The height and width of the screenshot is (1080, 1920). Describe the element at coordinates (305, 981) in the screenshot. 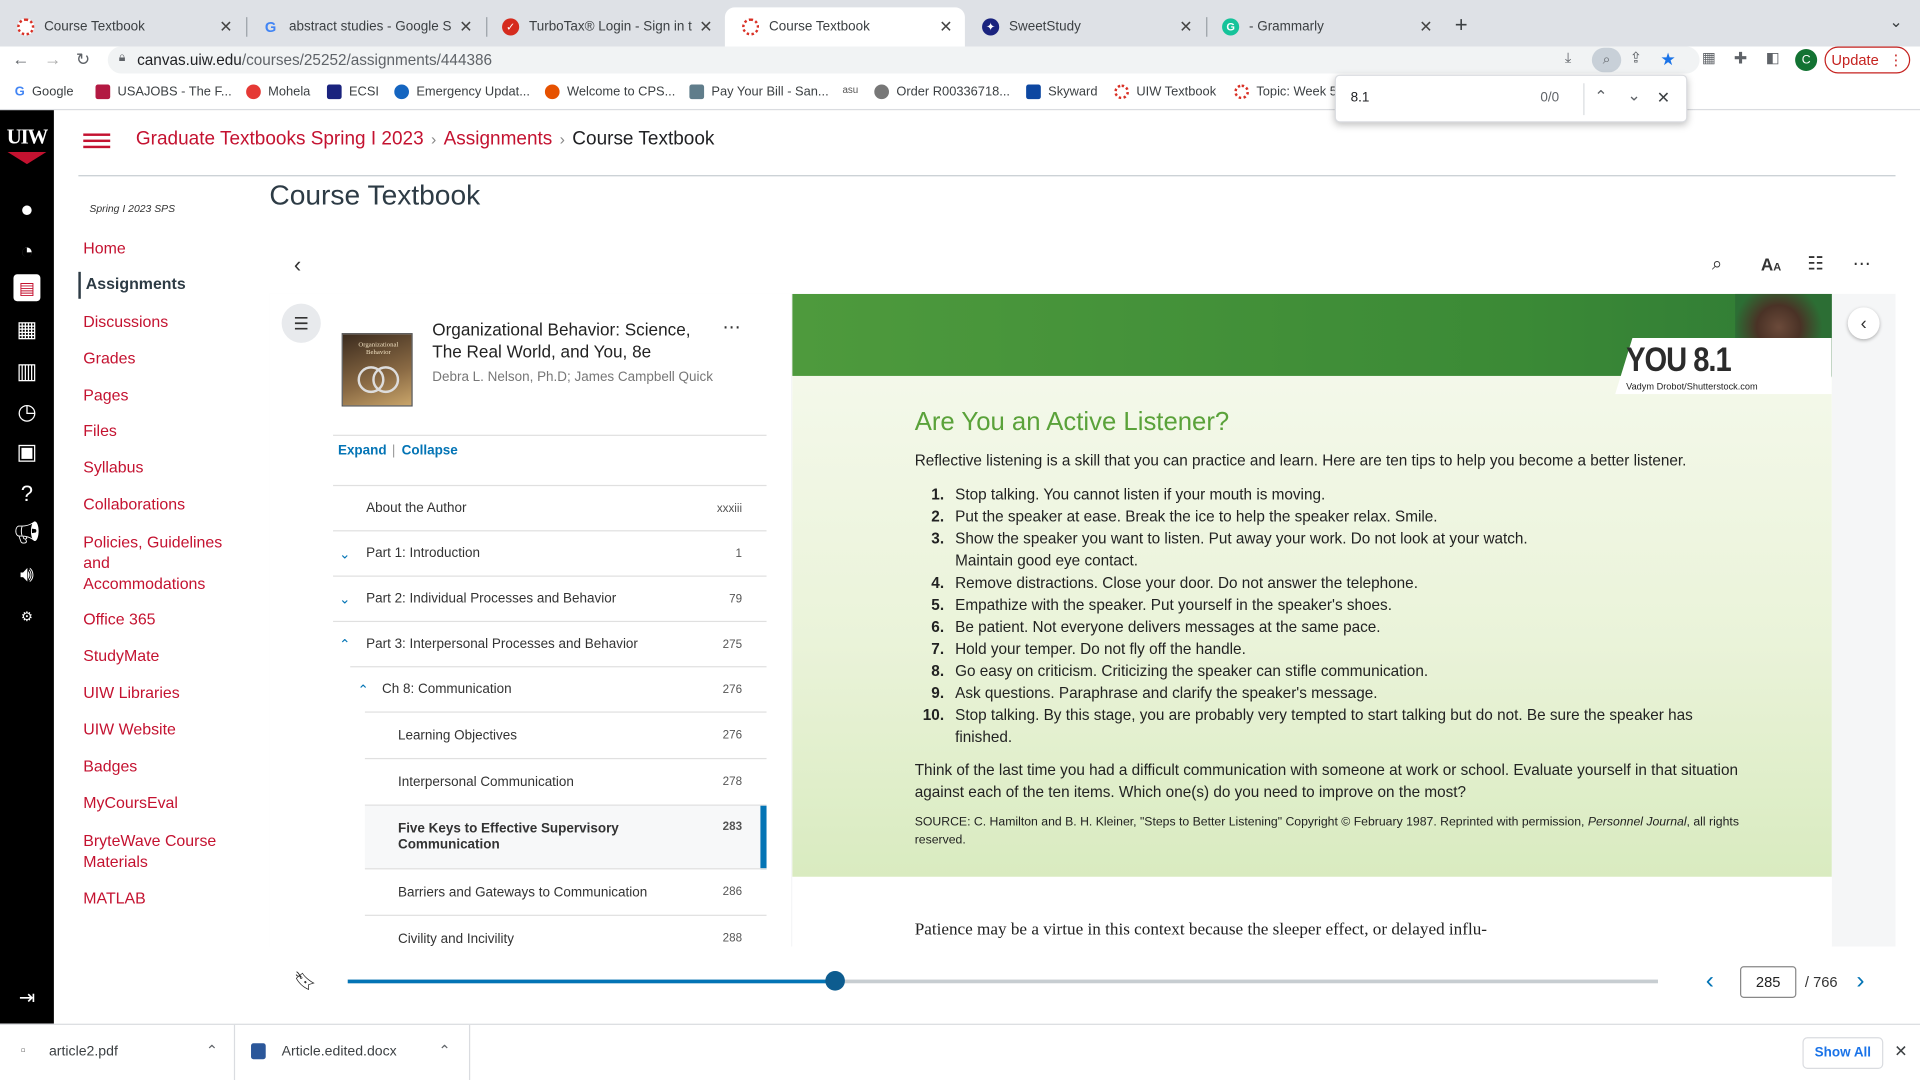

I see `bookmark-icon: 🔖︎` at that location.